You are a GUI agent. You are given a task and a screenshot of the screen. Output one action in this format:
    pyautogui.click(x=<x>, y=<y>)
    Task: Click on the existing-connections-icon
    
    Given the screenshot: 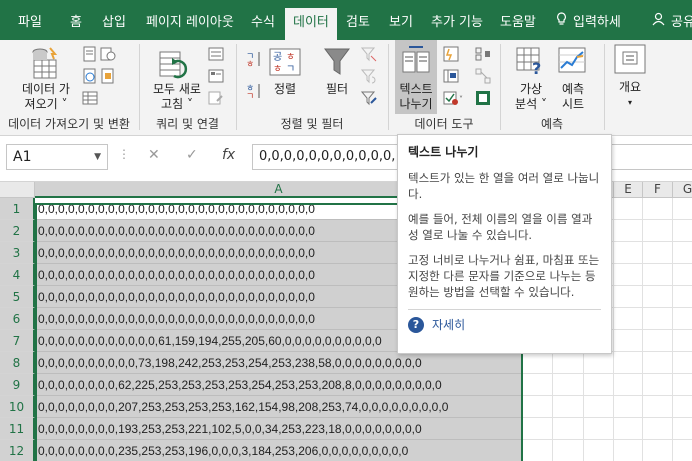 What is the action you would take?
    pyautogui.click(x=108, y=77)
    